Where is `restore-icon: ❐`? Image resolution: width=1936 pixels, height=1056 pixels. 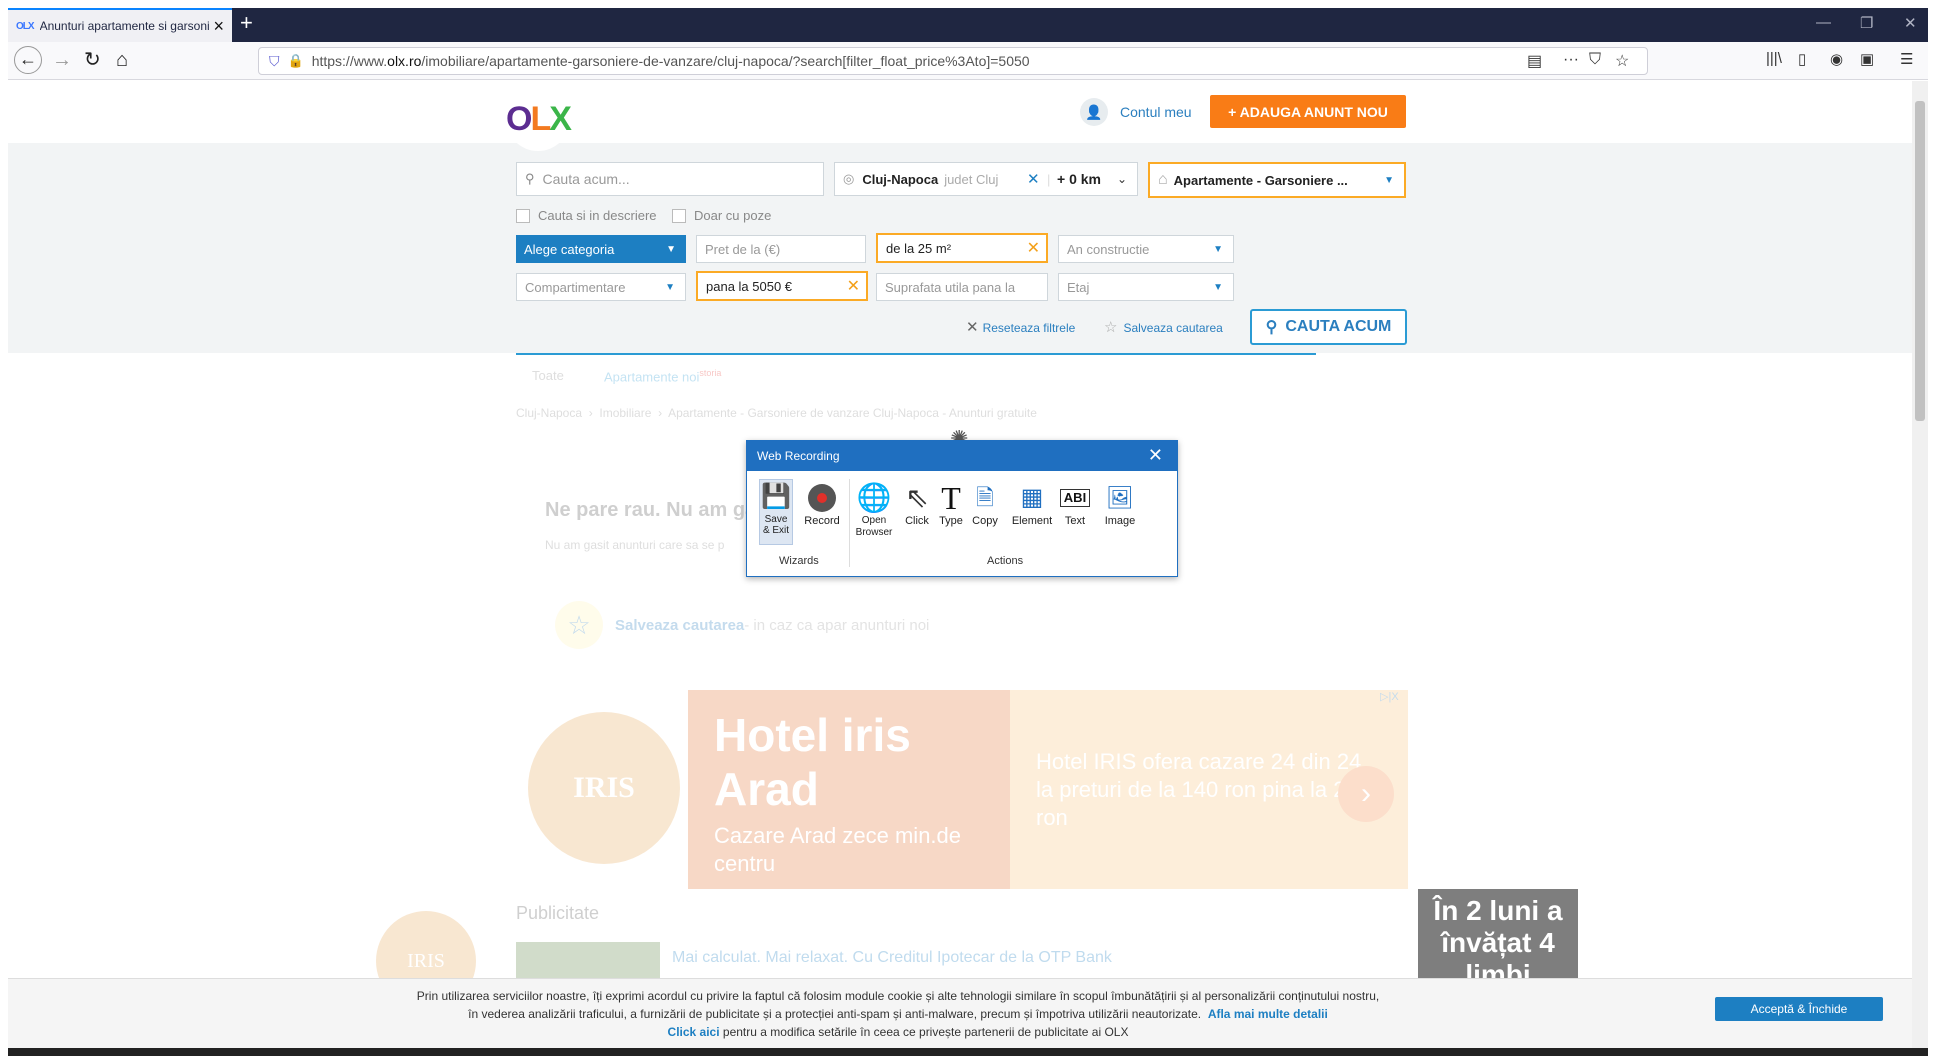
restore-icon: ❐ is located at coordinates (1866, 23).